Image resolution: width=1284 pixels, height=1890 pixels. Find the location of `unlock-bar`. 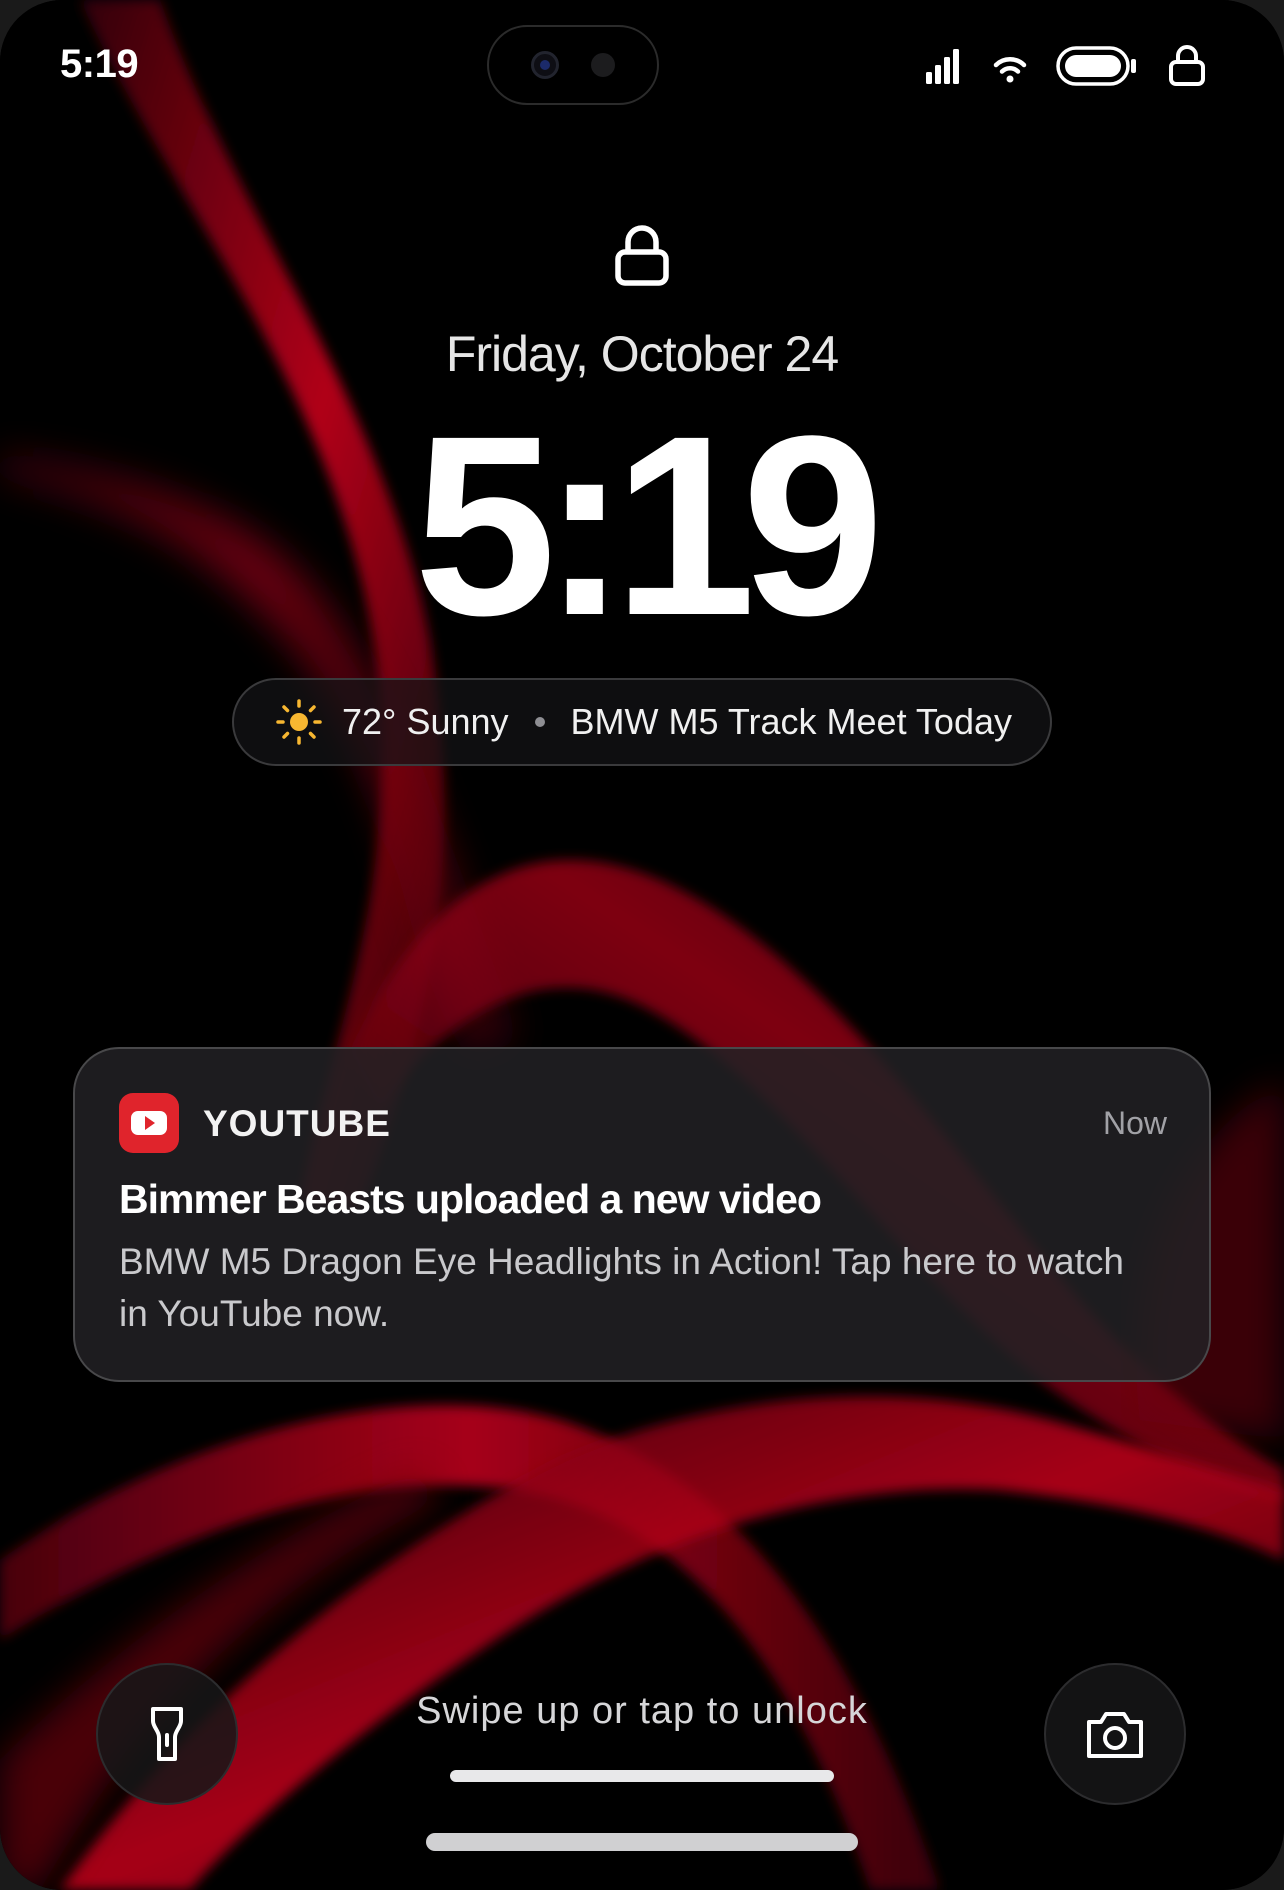

unlock-bar is located at coordinates (642, 1776).